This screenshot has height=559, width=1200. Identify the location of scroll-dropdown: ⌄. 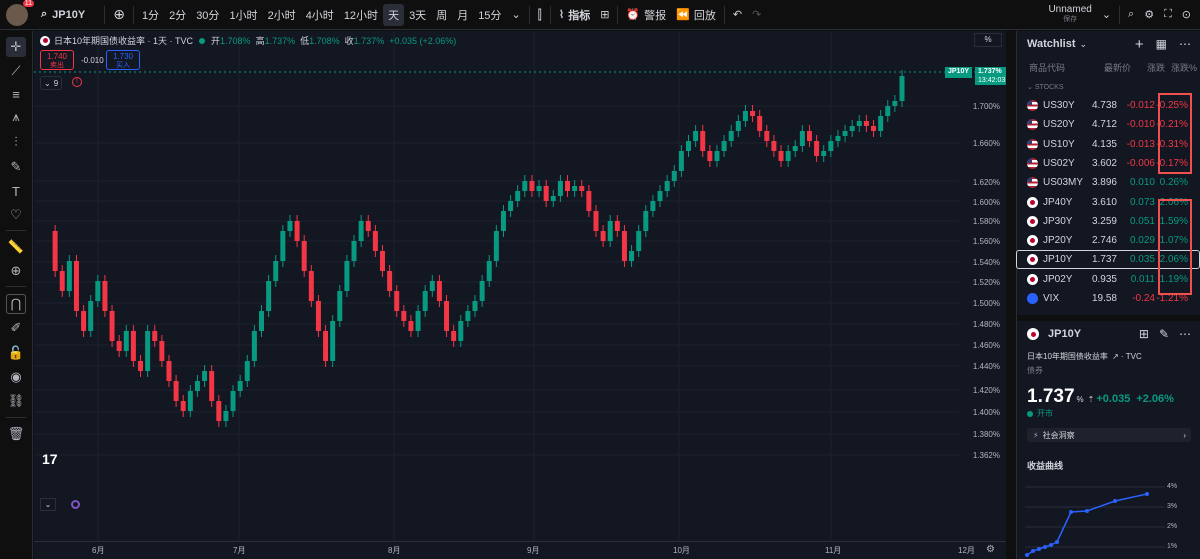
(48, 504).